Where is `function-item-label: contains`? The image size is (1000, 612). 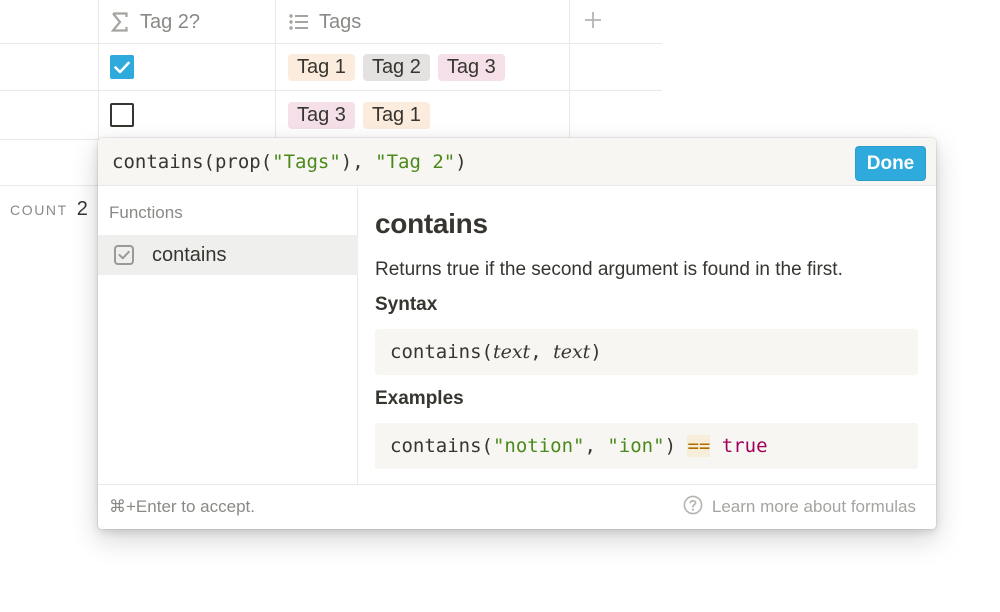
function-item-label: contains is located at coordinates (189, 254).